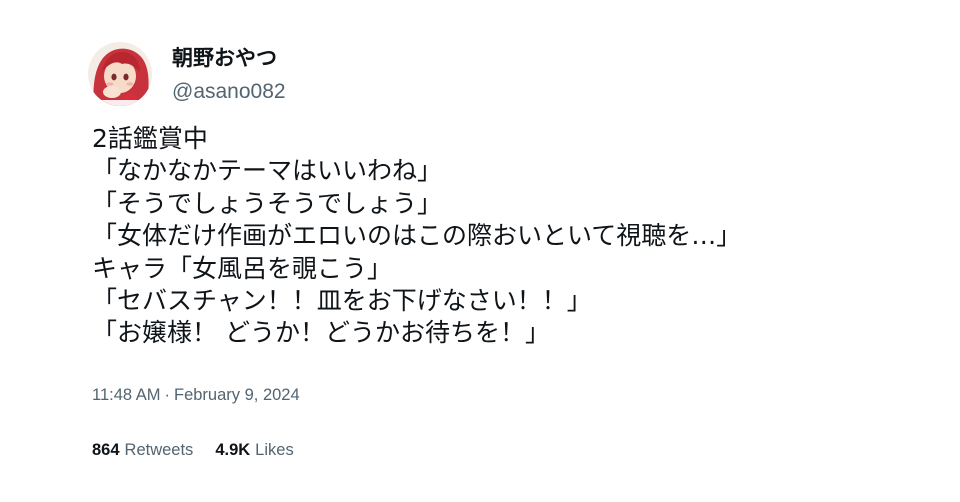  What do you see at coordinates (224, 58) in the screenshot?
I see `display-name: 朝野おやつ` at bounding box center [224, 58].